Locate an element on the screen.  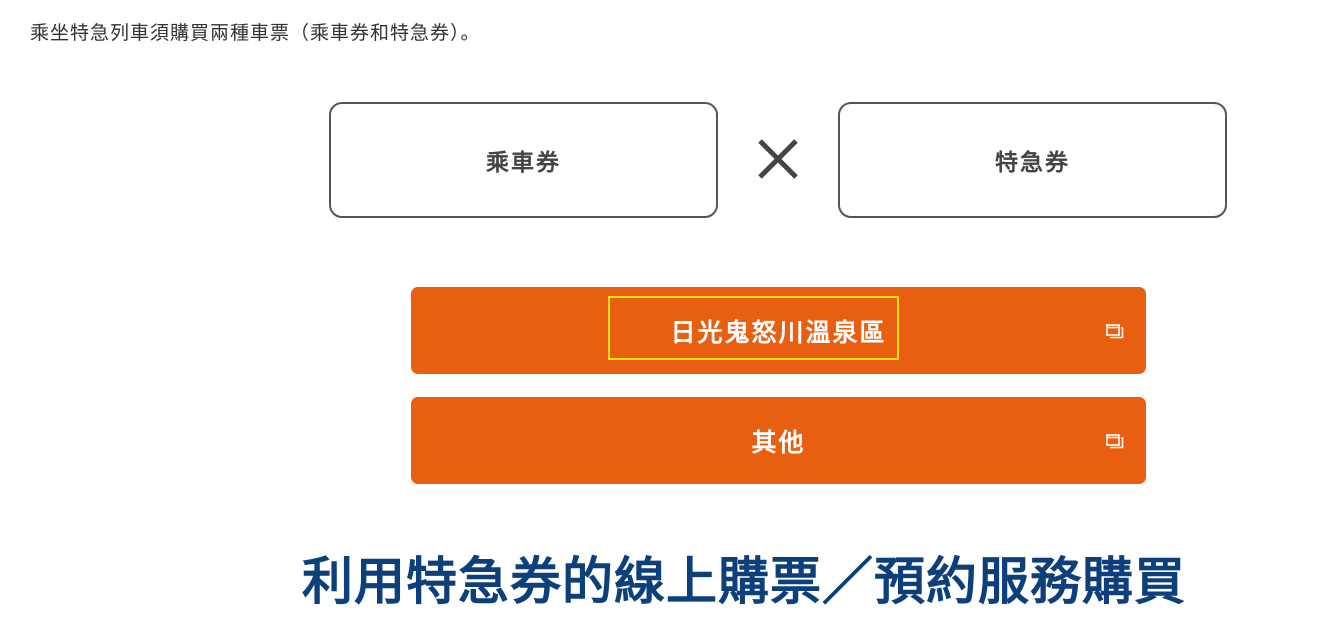
boarding-ticket-label: 乘車券 is located at coordinates (523, 163).